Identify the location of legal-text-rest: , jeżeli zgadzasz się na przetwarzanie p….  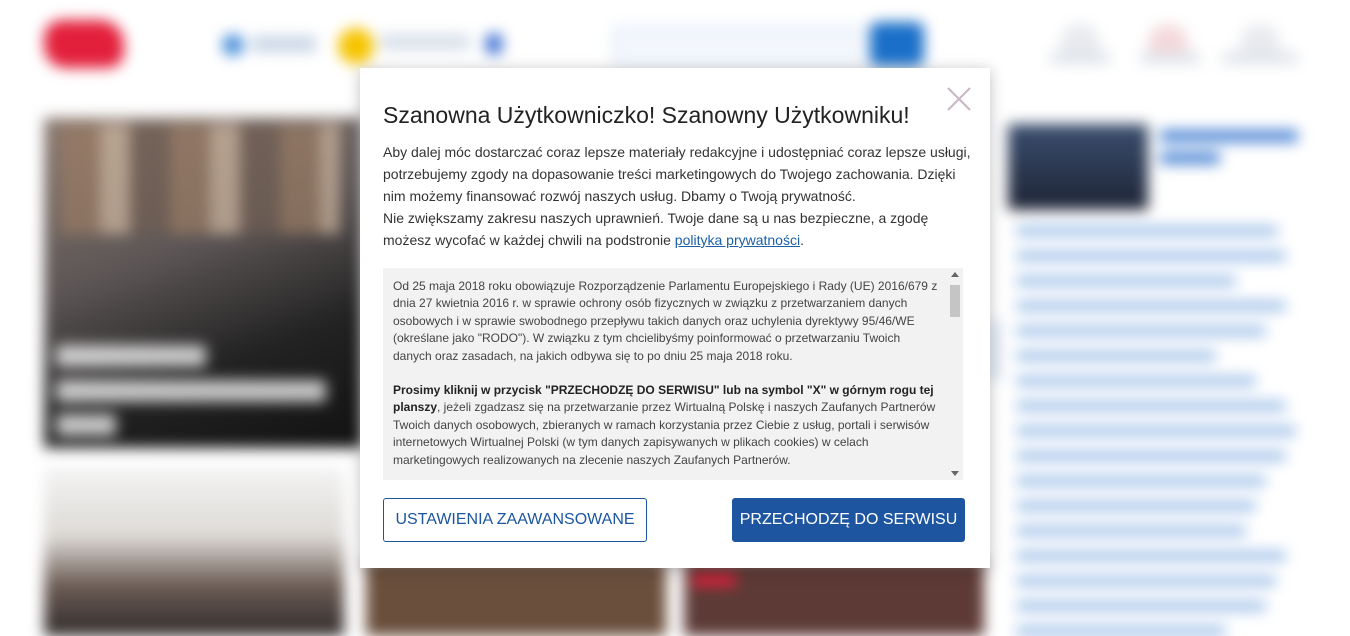
(664, 433).